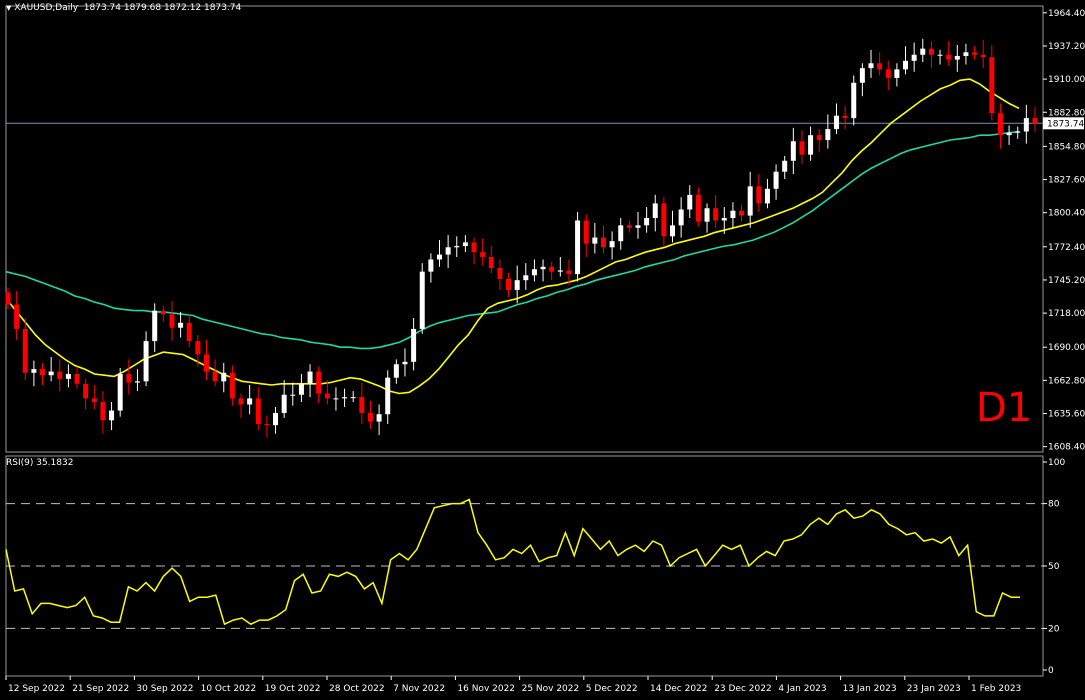 The width and height of the screenshot is (1085, 700). Describe the element at coordinates (612, 689) in the screenshot. I see `date-tick-label: 5 Dec 2022` at that location.